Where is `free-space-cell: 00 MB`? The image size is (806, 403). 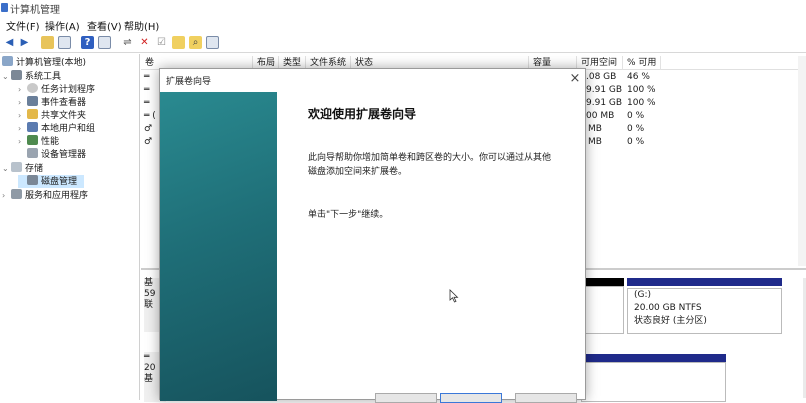 free-space-cell: 00 MB is located at coordinates (600, 116).